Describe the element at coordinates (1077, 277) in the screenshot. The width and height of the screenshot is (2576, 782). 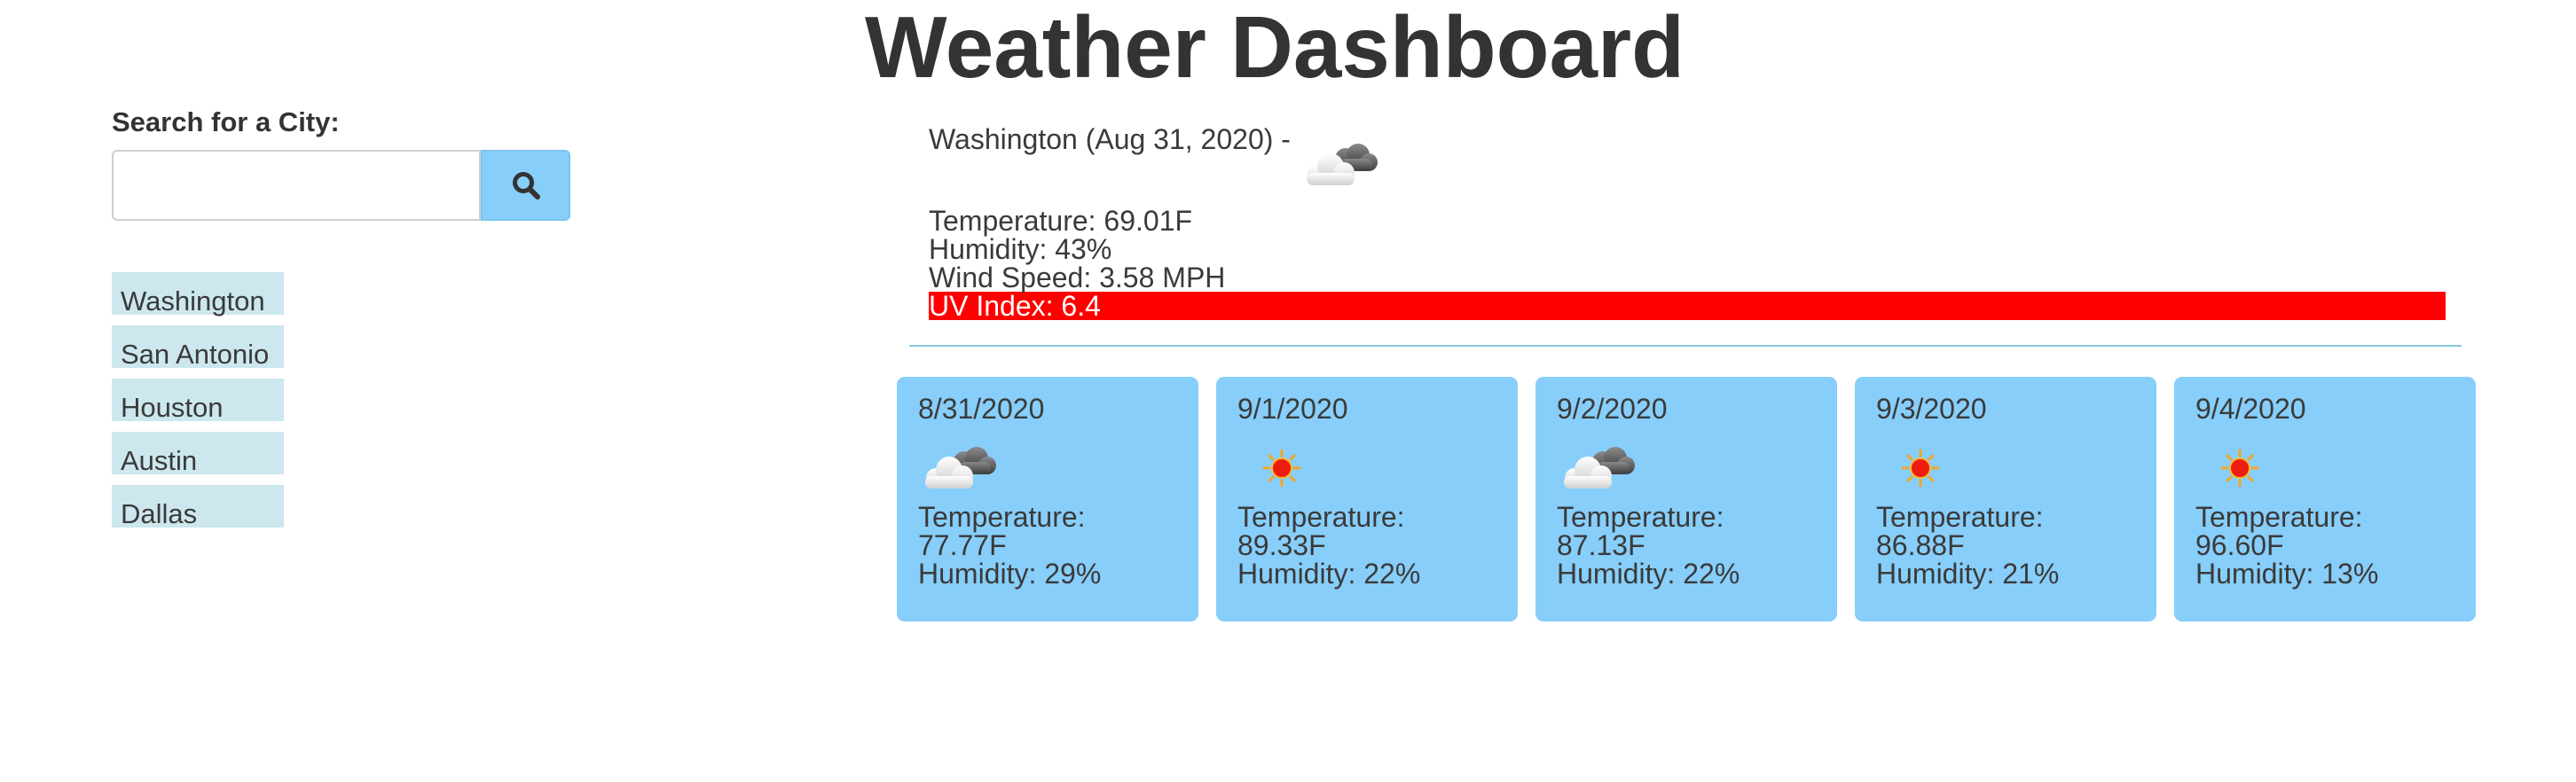
I see `current-wind-speed: Wind Speed: 3.58 MPH` at that location.